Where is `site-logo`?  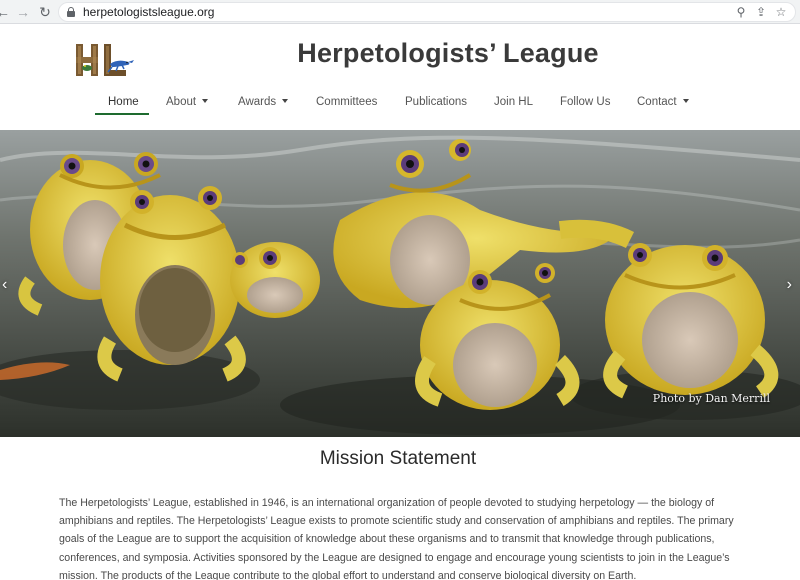 site-logo is located at coordinates (104, 60).